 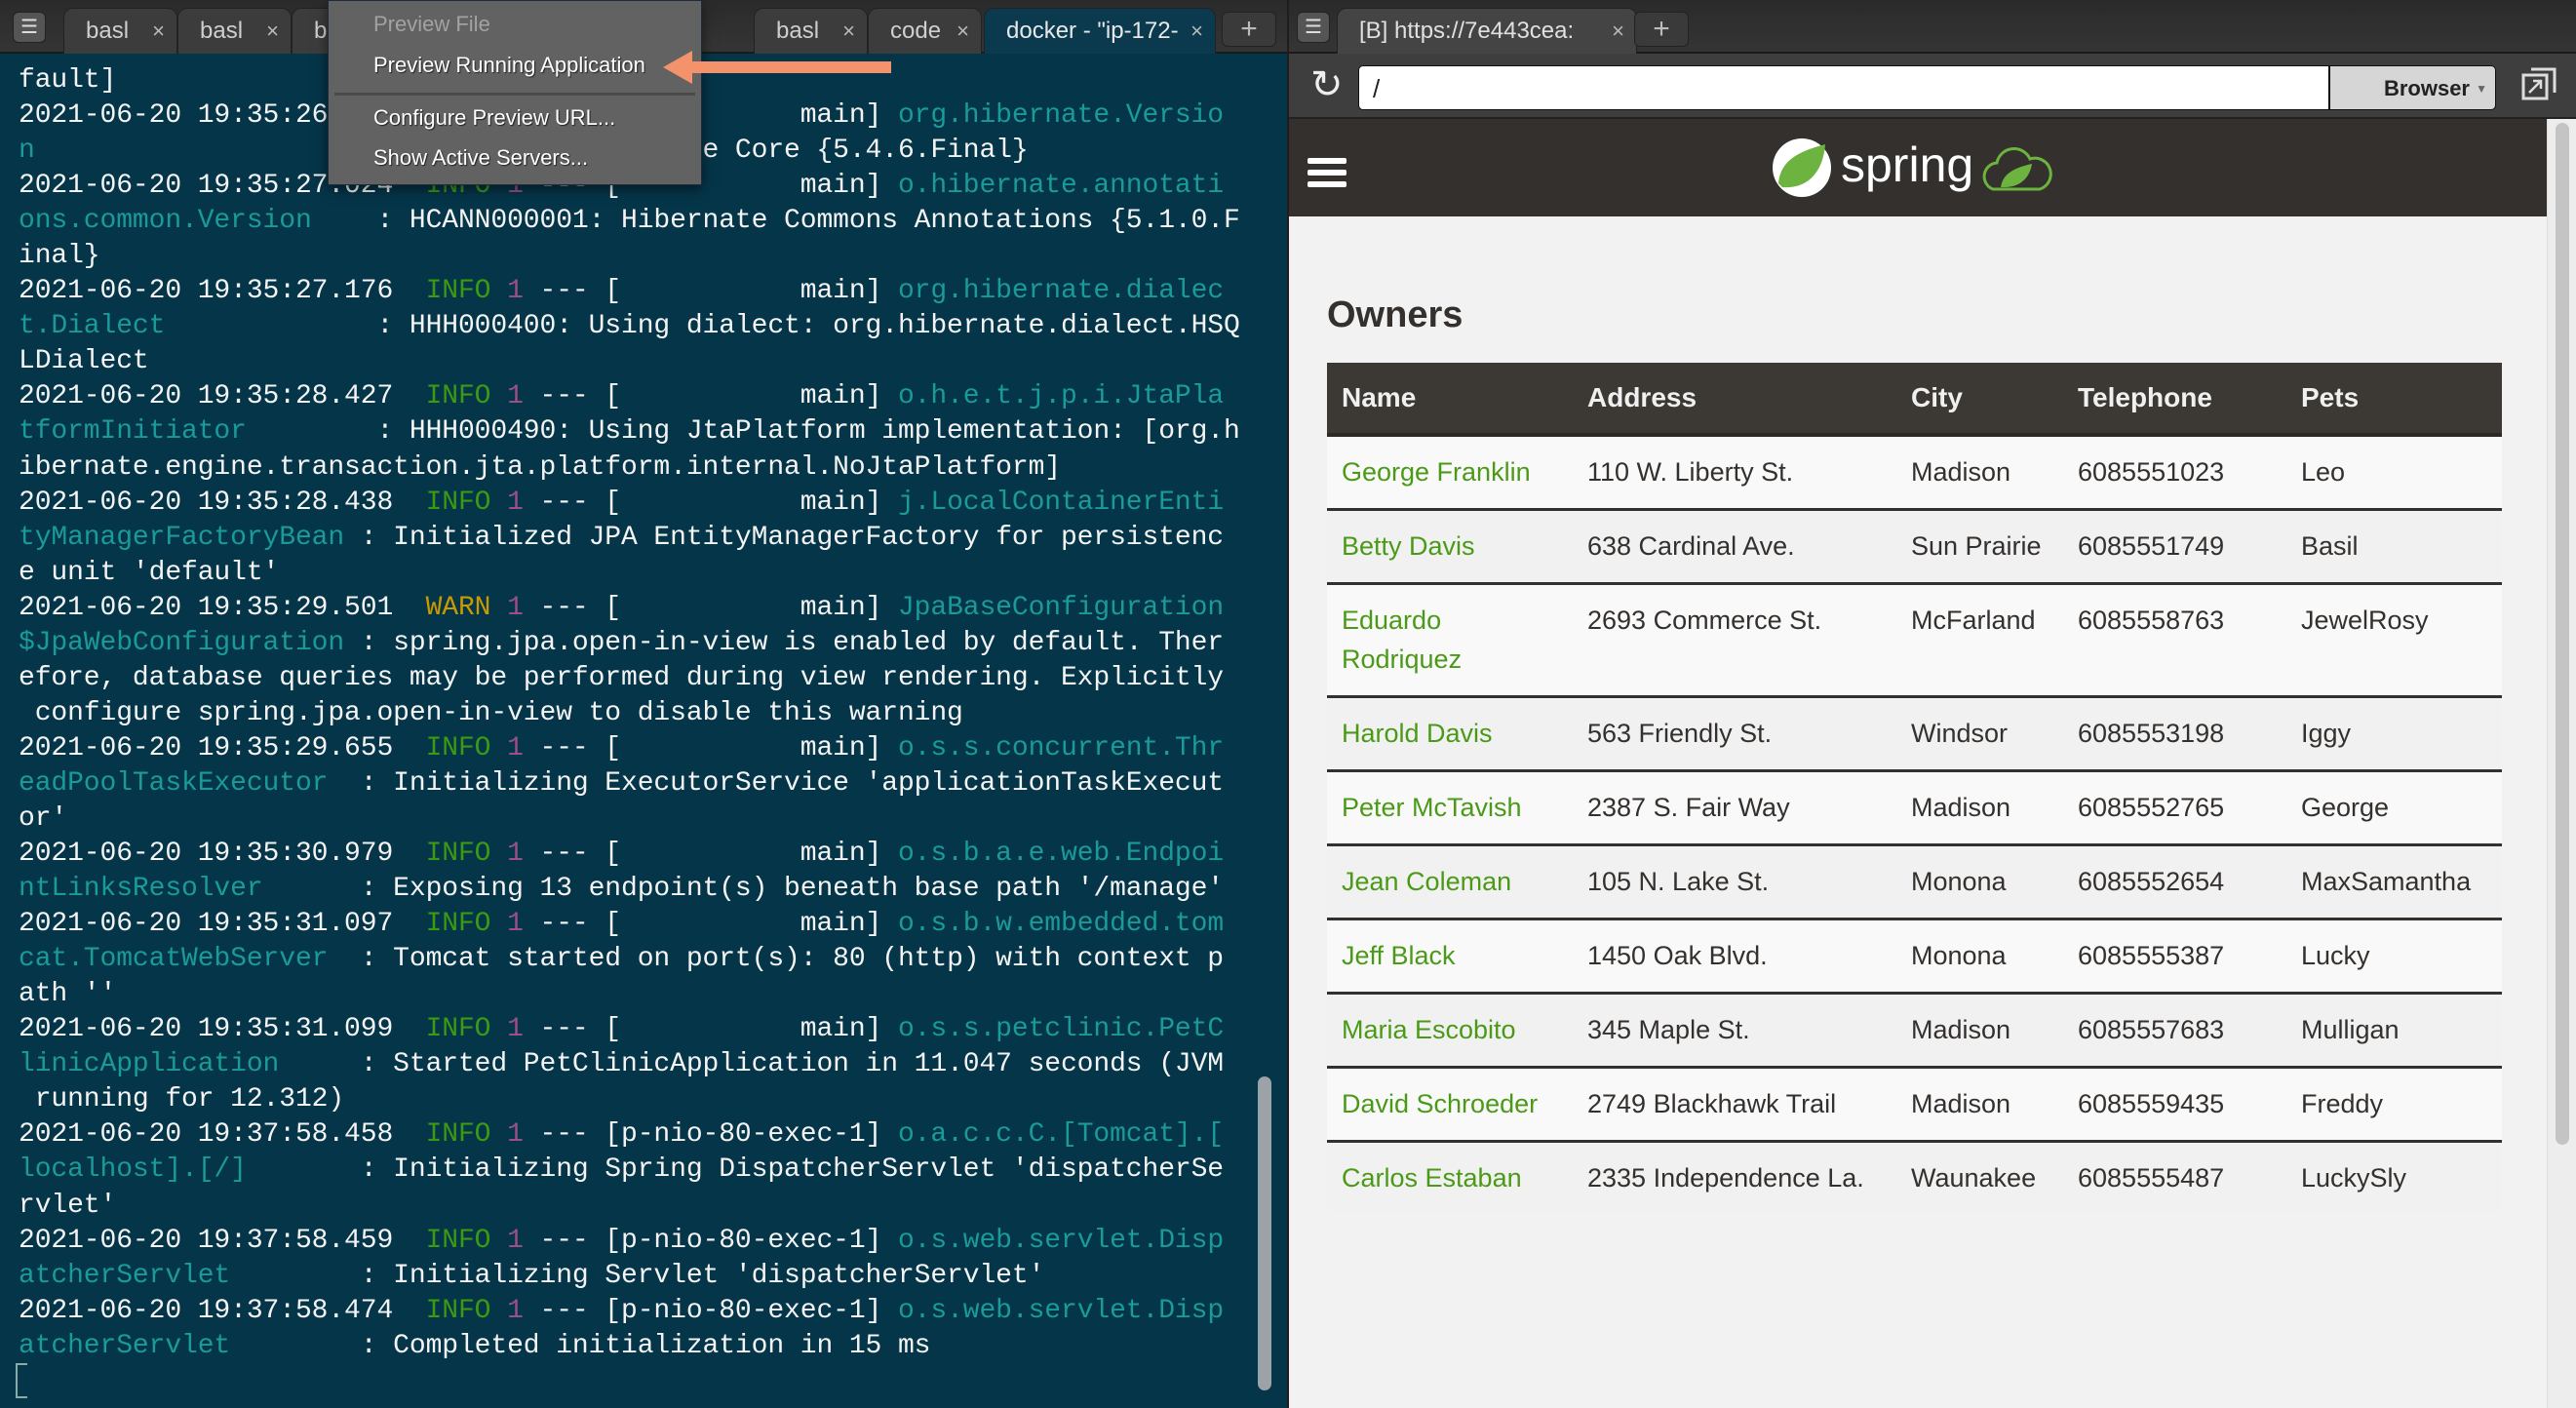 What do you see at coordinates (431, 25) in the screenshot?
I see `menu-item-preview-file: Preview File` at bounding box center [431, 25].